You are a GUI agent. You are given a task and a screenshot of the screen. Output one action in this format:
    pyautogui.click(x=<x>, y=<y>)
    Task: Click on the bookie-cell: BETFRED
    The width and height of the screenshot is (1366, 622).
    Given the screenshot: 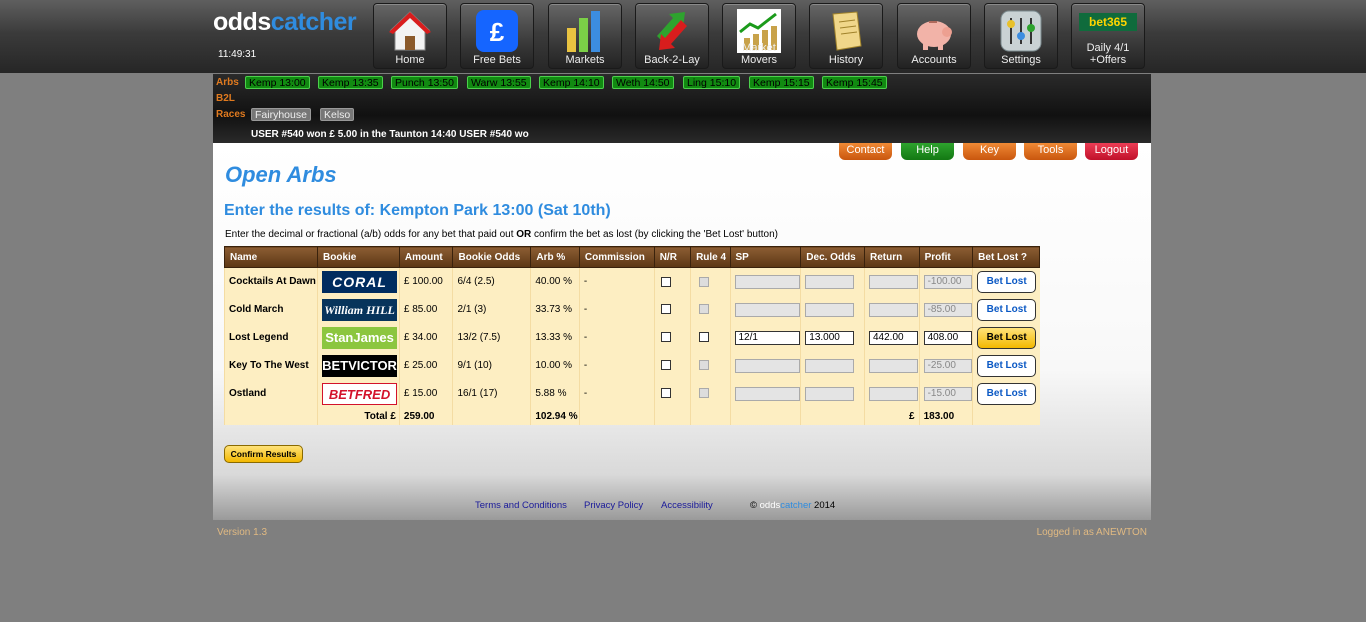 What is the action you would take?
    pyautogui.click(x=358, y=393)
    